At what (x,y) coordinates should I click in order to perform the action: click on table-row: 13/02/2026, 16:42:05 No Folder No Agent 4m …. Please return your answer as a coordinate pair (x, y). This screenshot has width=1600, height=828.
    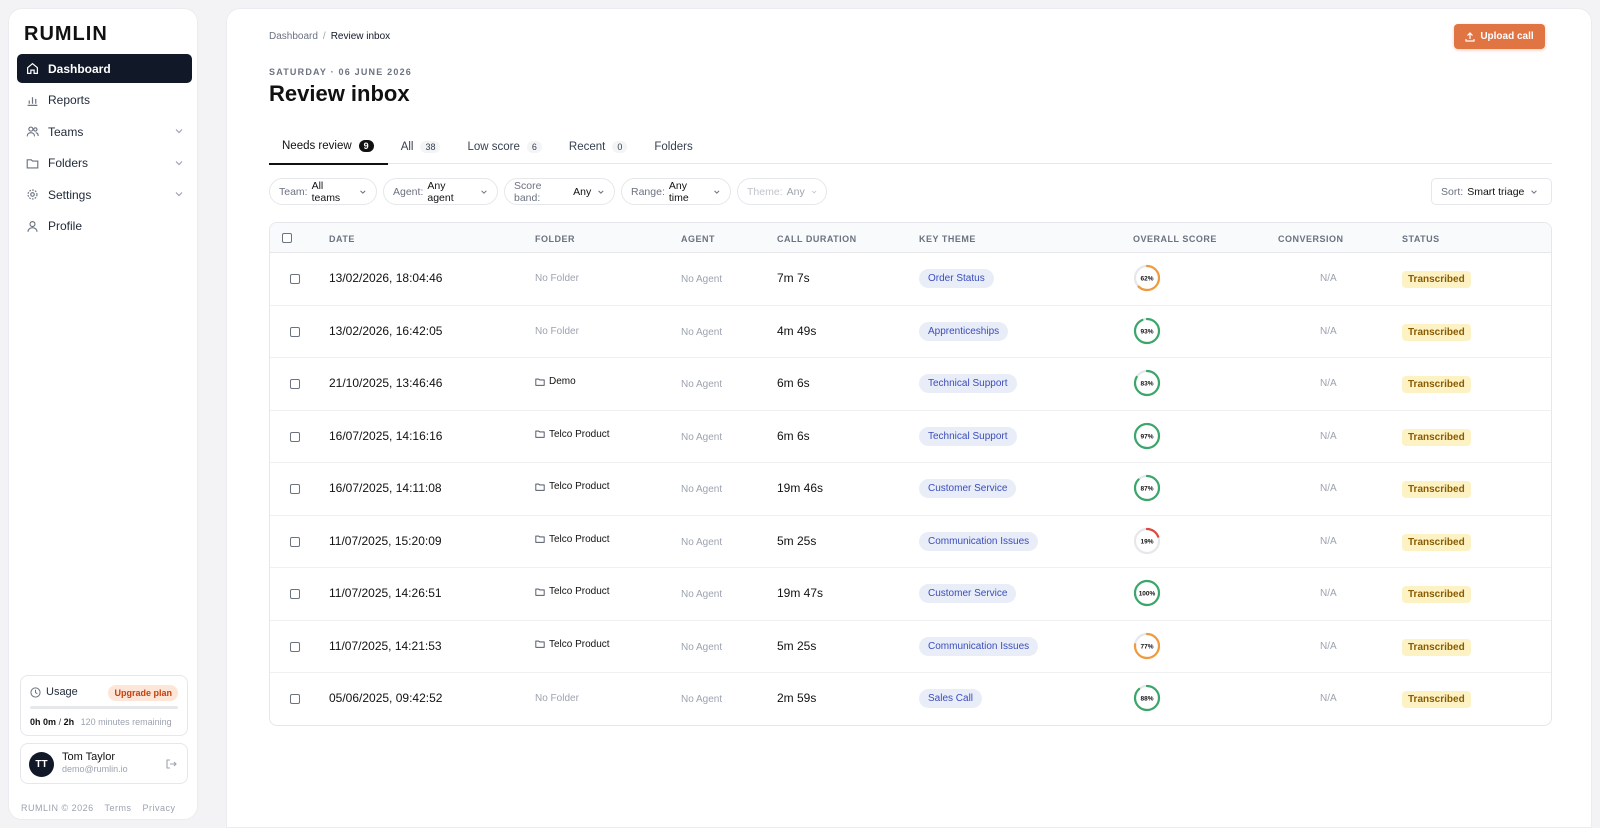
    Looking at the image, I should click on (910, 332).